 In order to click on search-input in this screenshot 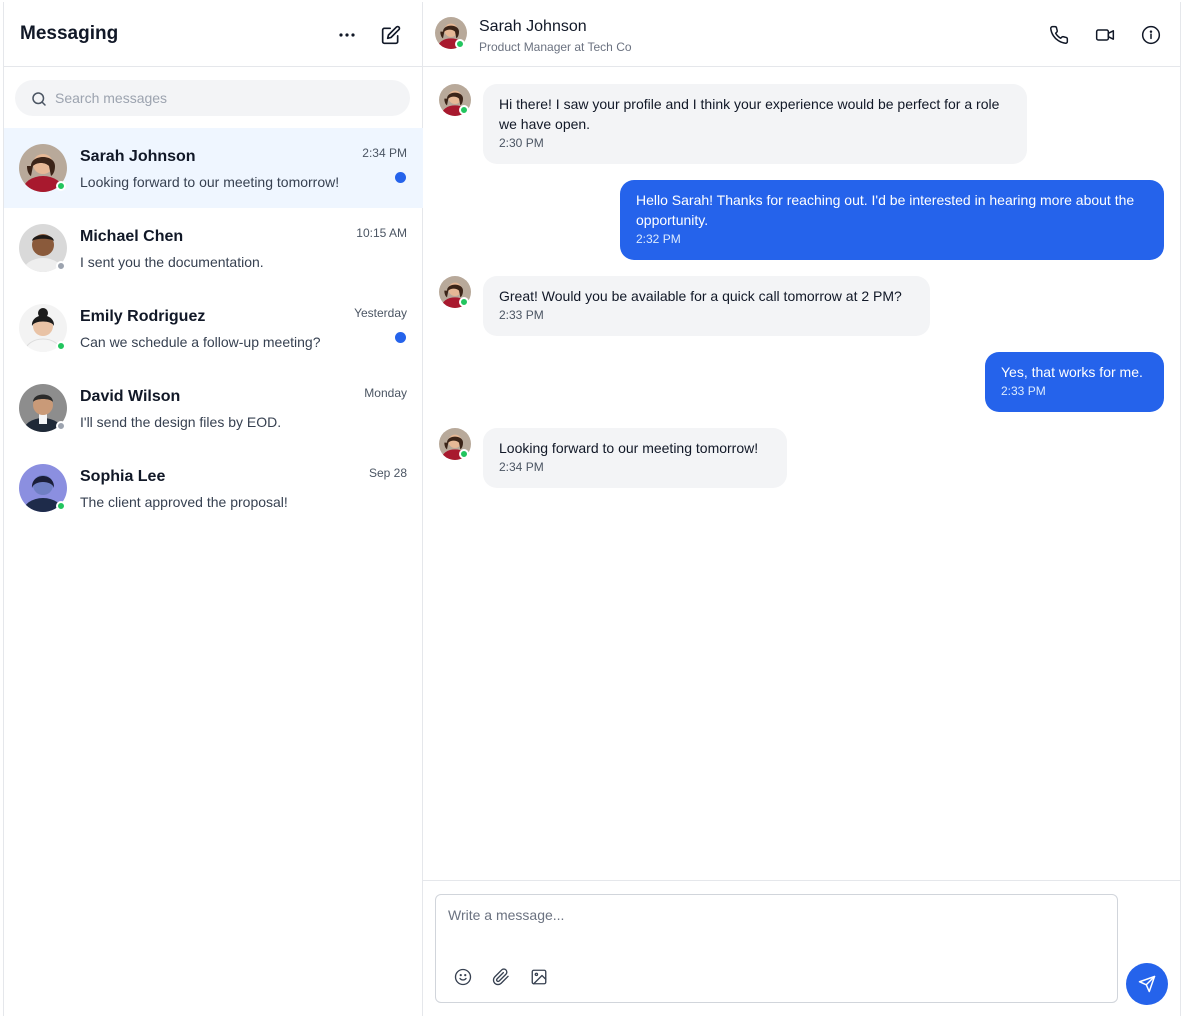, I will do `click(225, 98)`.